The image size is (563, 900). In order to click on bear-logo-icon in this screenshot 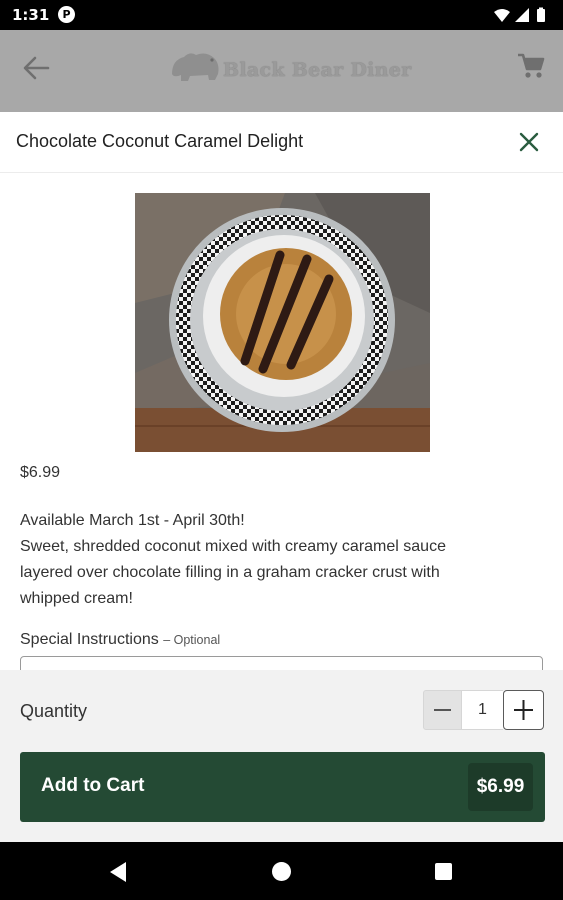, I will do `click(195, 67)`.